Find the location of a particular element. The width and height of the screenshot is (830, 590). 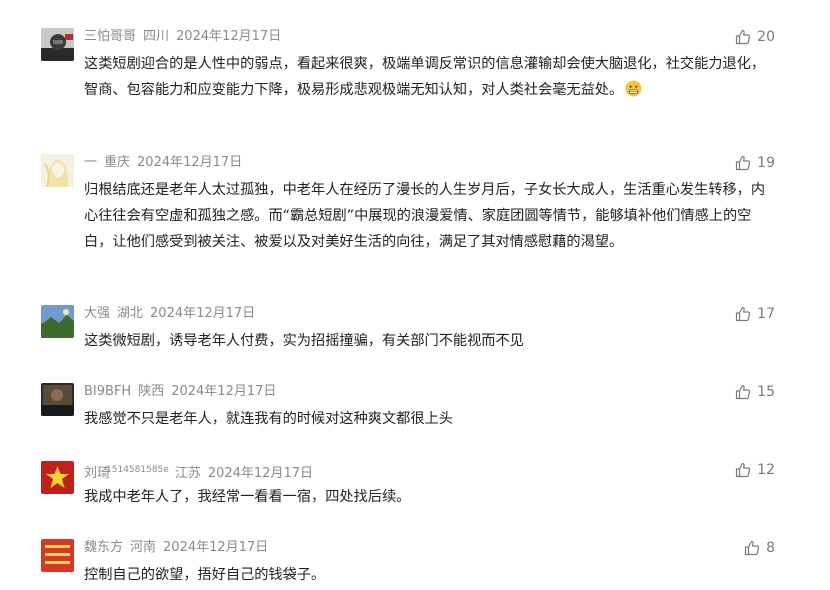

author-location: 四川 is located at coordinates (156, 36).